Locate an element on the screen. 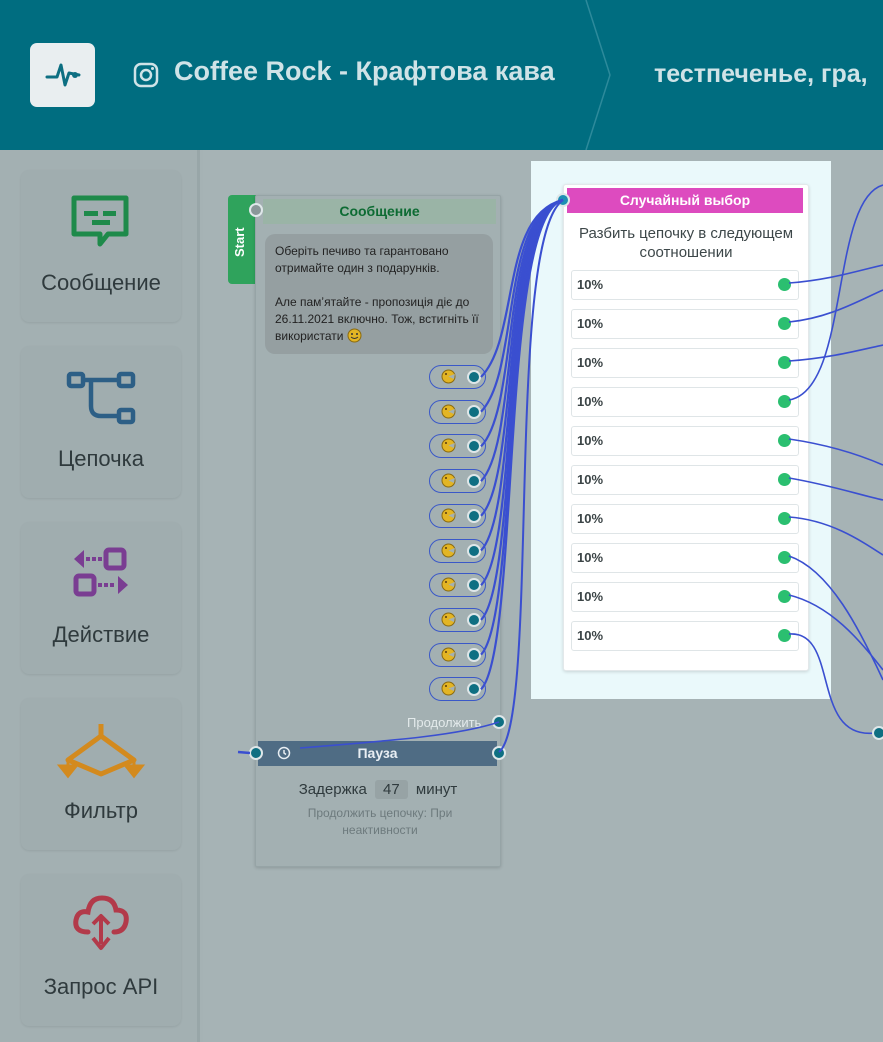 Image resolution: width=883 pixels, height=1042 pixels. right-node-port is located at coordinates (877, 733).